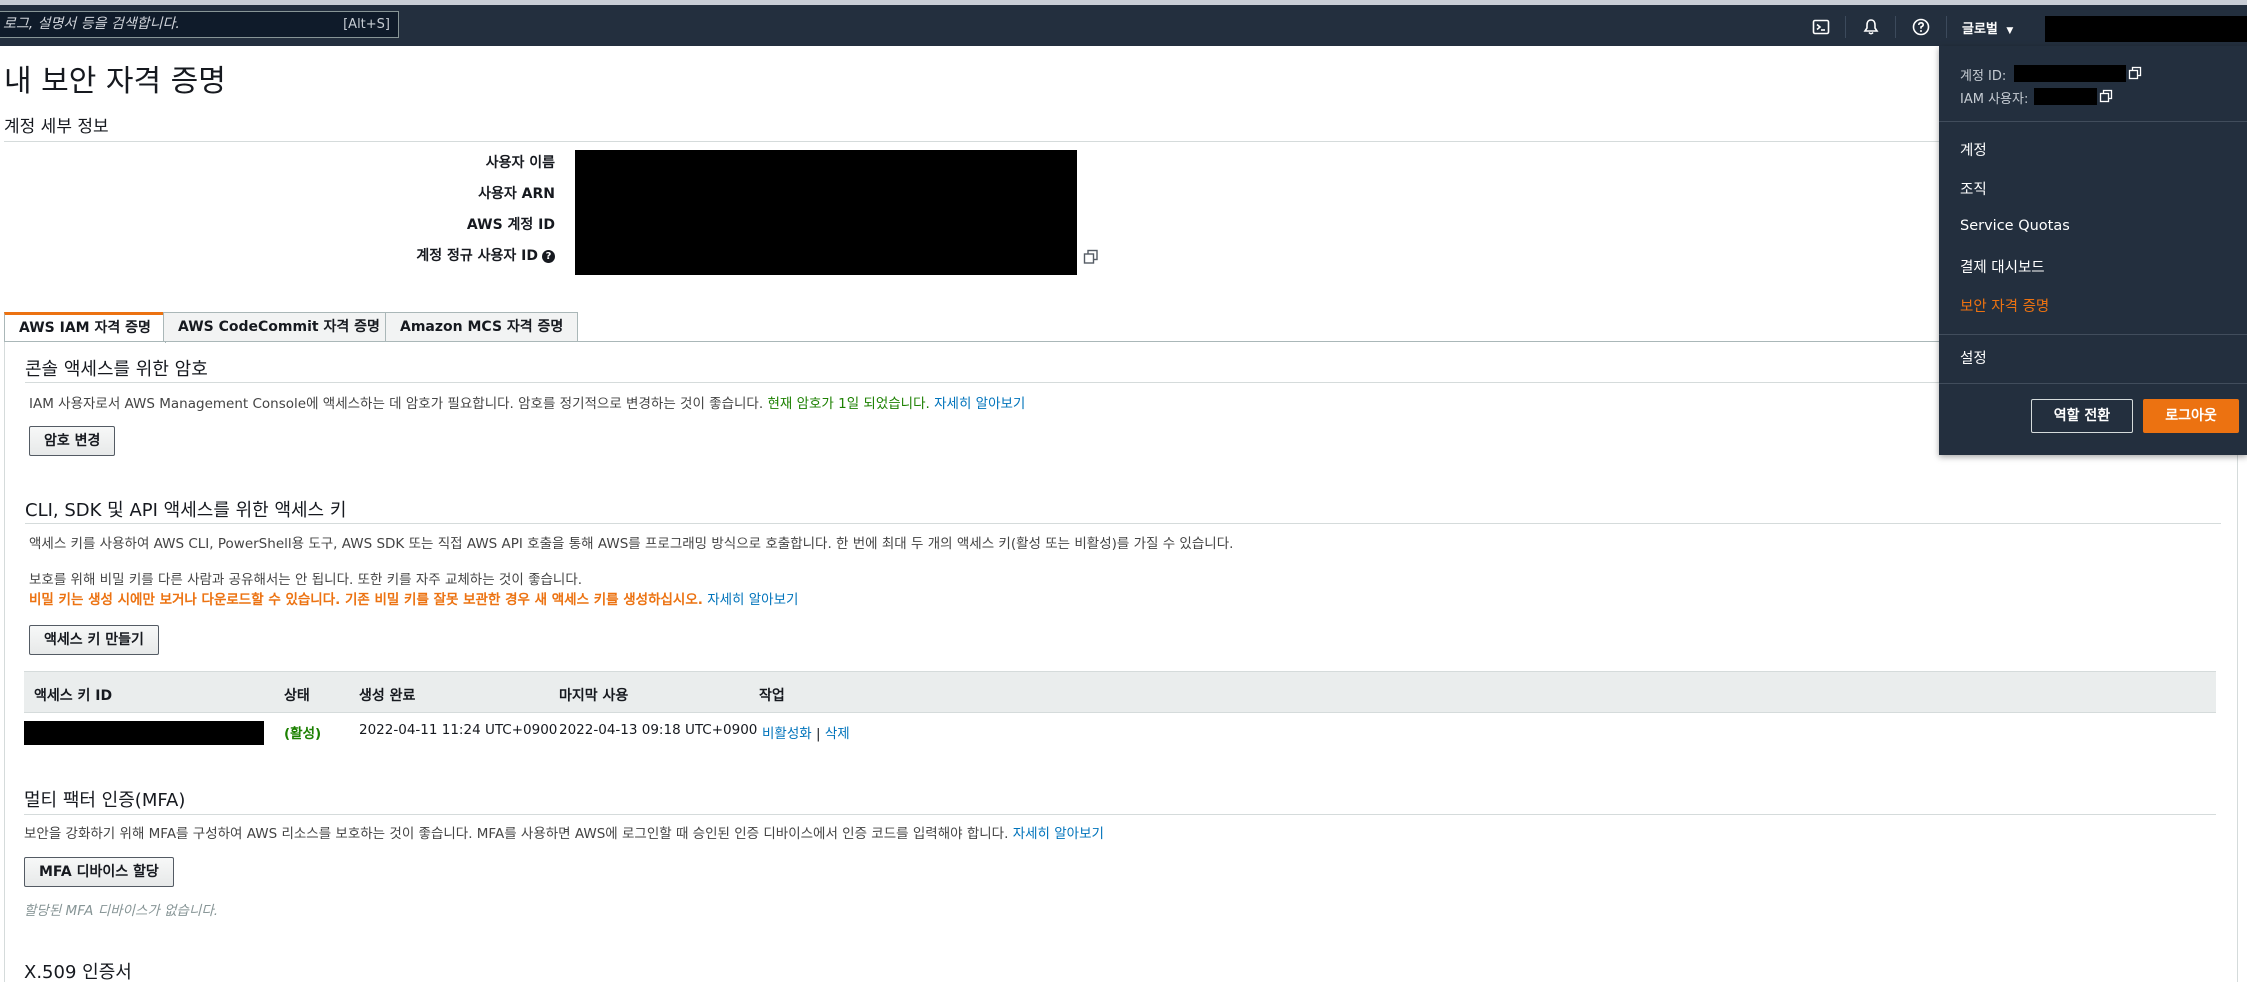 Image resolution: width=2247 pixels, height=984 pixels. I want to click on access-key-last-used: 2022-04-13 09:18 UTC+0900, so click(658, 730).